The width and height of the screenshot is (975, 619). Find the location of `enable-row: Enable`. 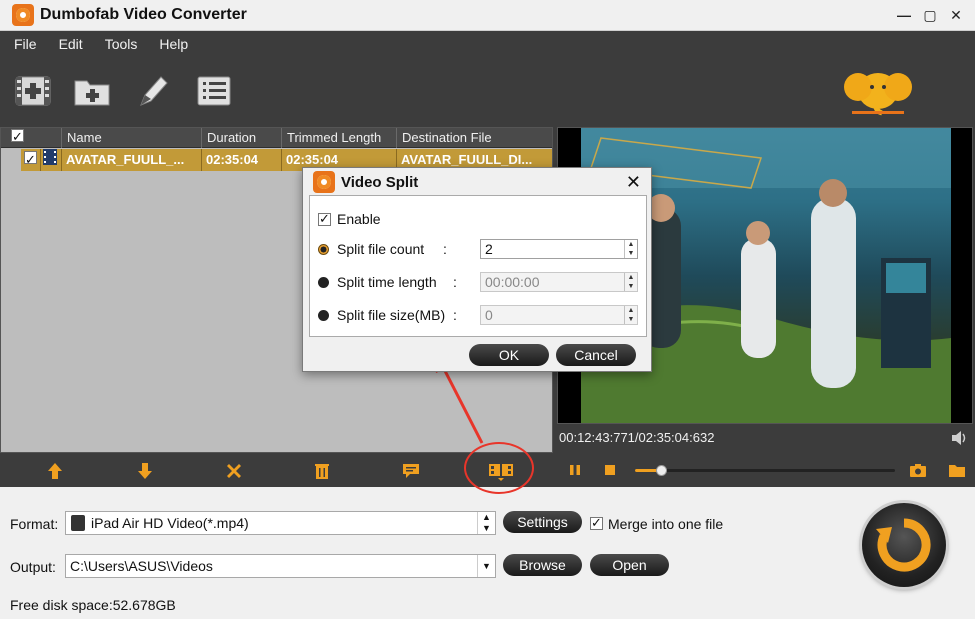

enable-row: Enable is located at coordinates (349, 219).